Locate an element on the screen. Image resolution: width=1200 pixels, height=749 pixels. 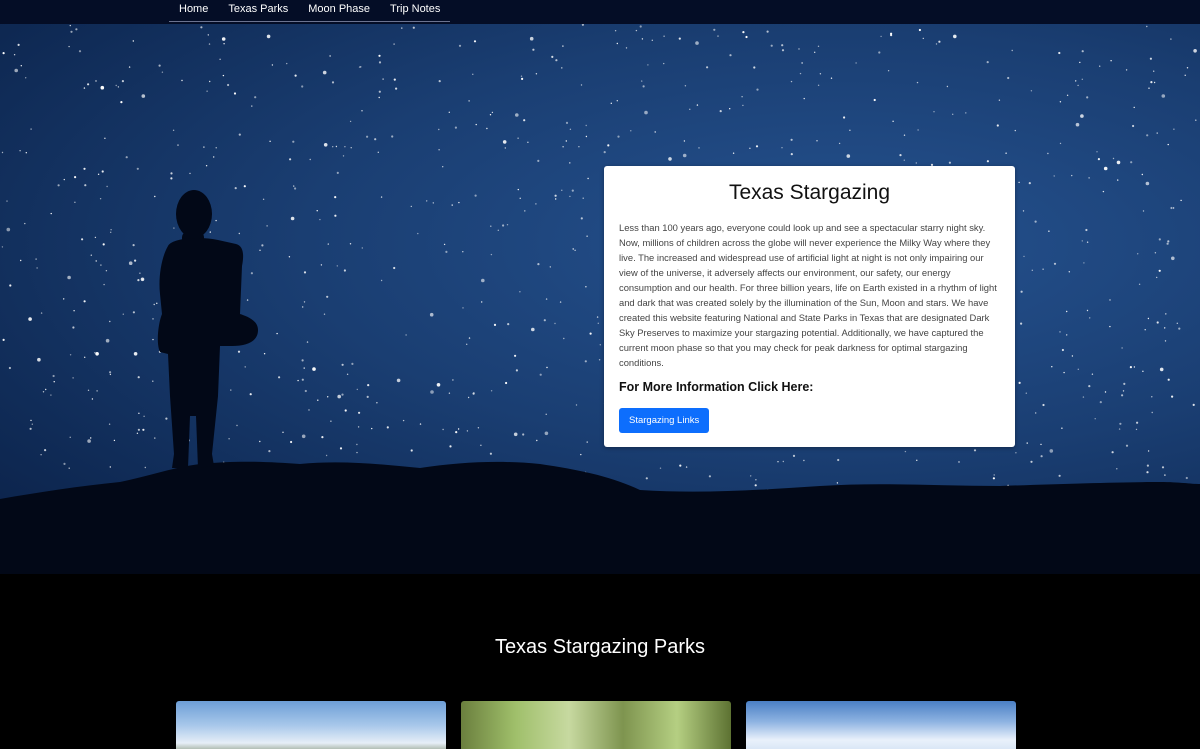
navbar: Home Texas Parks Moon Phase Trip Notes is located at coordinates (600, 12).